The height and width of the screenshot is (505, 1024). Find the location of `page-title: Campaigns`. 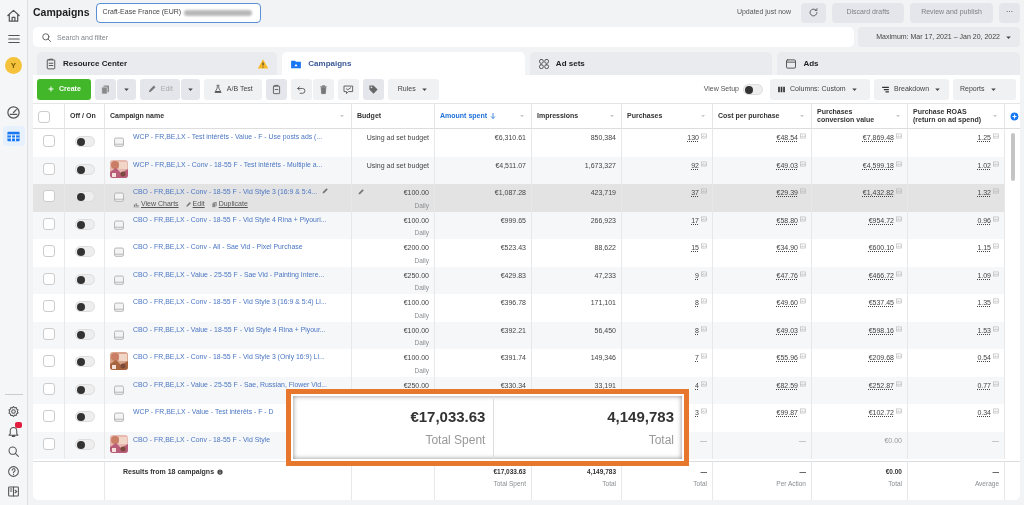

page-title: Campaigns is located at coordinates (61, 12).